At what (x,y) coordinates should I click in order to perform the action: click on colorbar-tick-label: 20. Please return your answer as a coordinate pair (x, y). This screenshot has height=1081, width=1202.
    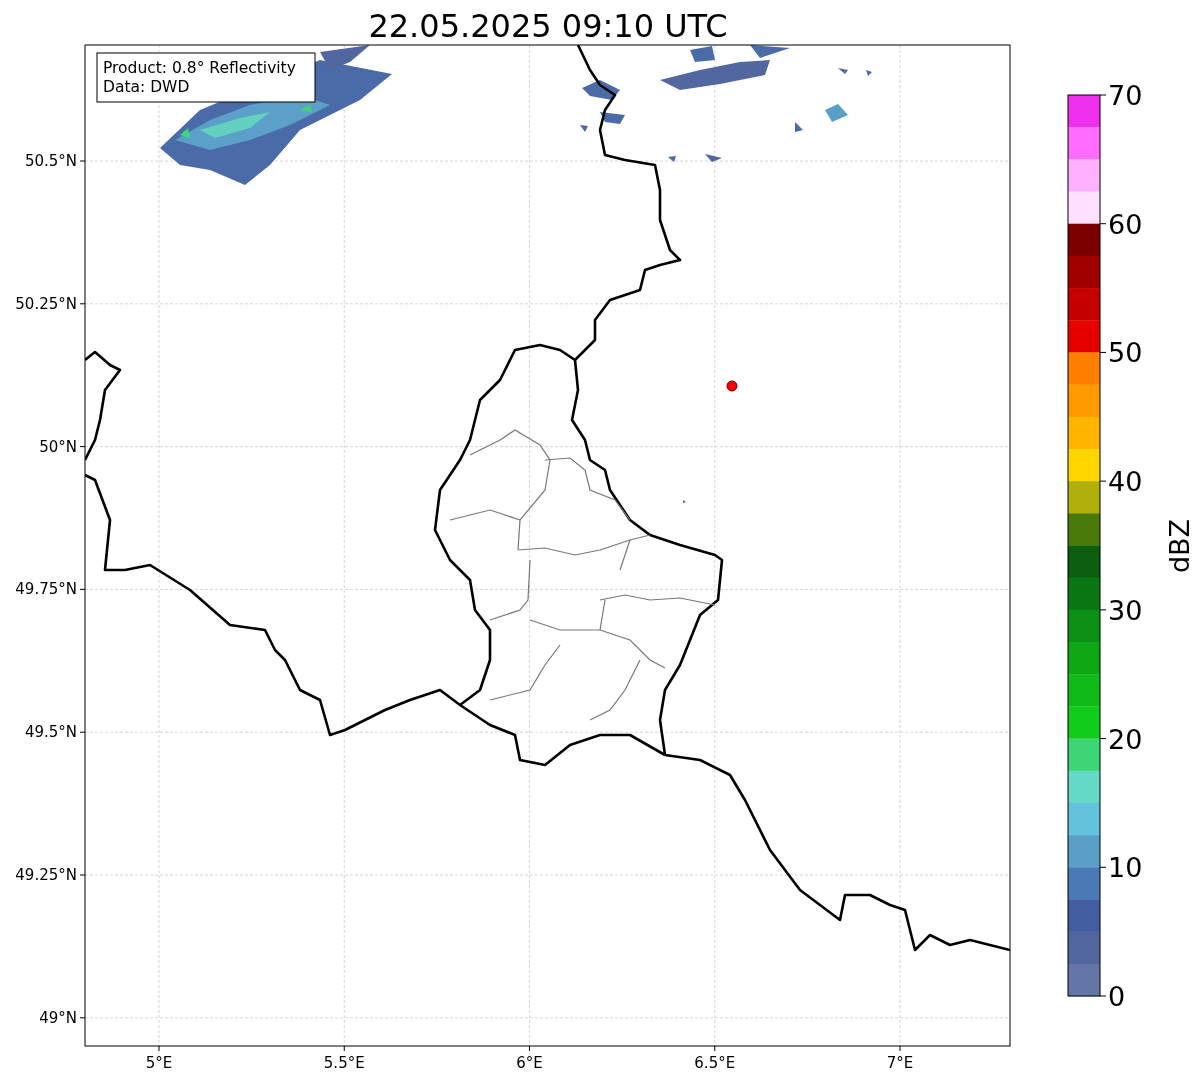
    Looking at the image, I should click on (1125, 739).